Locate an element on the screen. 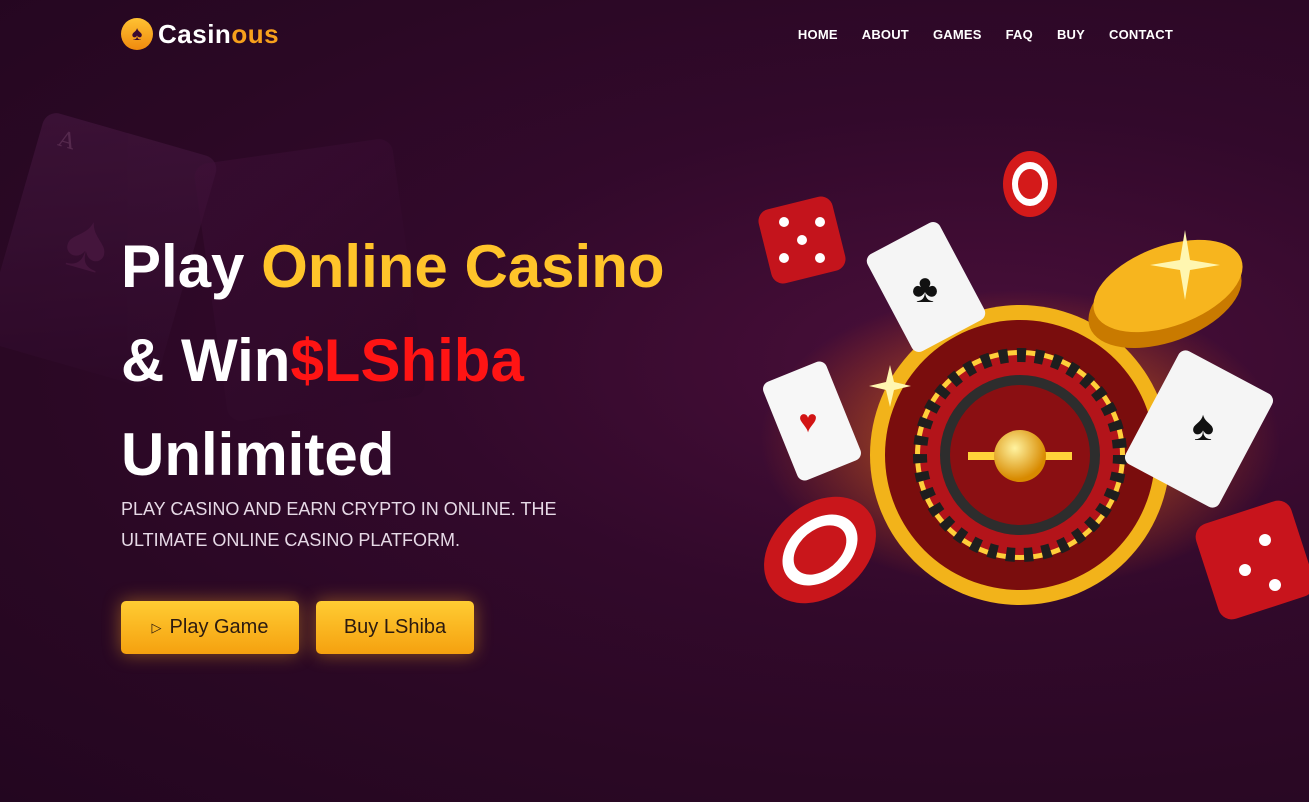 This screenshot has height=802, width=1309. dice-top-left-icon is located at coordinates (802, 240).